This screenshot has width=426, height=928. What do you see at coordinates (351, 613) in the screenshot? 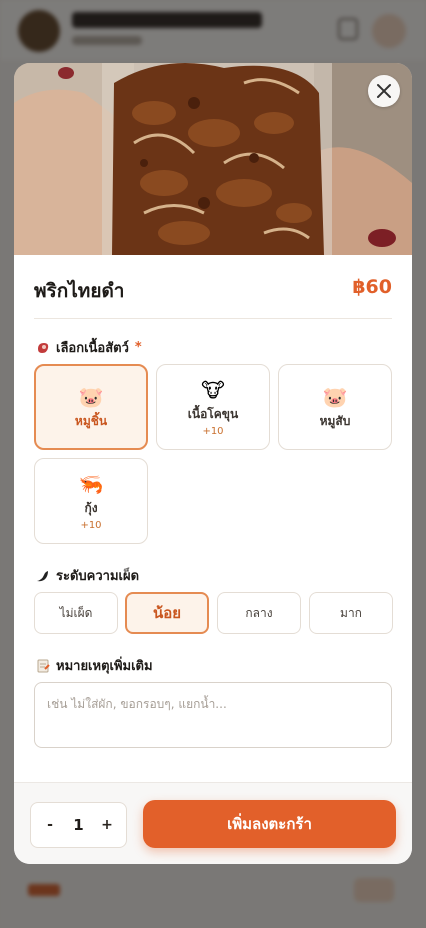
I see `spice-option-hot: มาก` at bounding box center [351, 613].